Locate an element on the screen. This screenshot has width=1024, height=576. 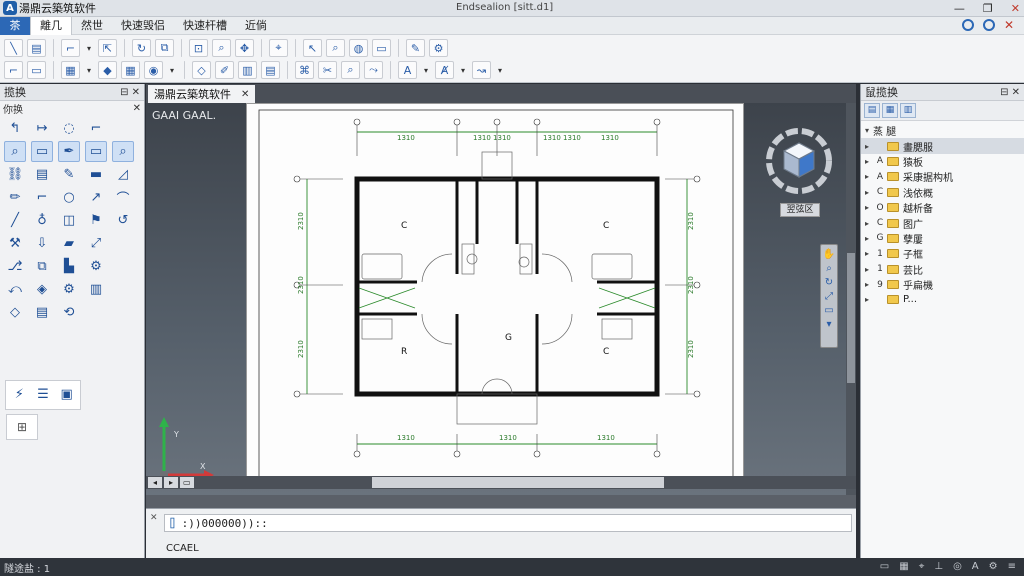
measure-icon: ⌖ is located at coordinates (278, 48).